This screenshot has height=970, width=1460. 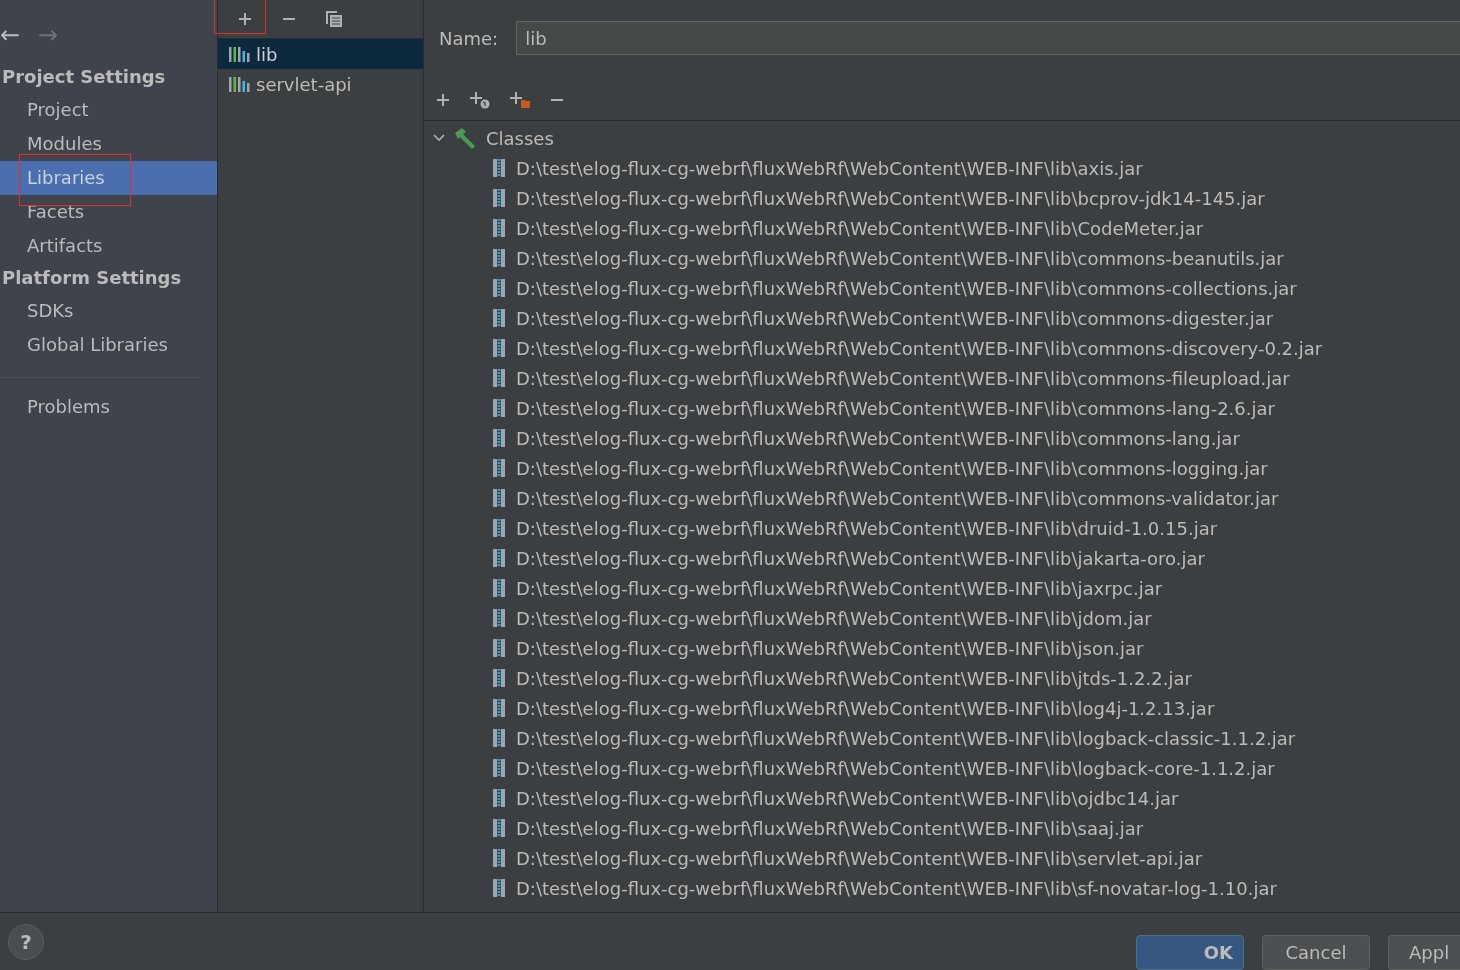 I want to click on sidebar-item: Libraries, so click(x=108, y=178).